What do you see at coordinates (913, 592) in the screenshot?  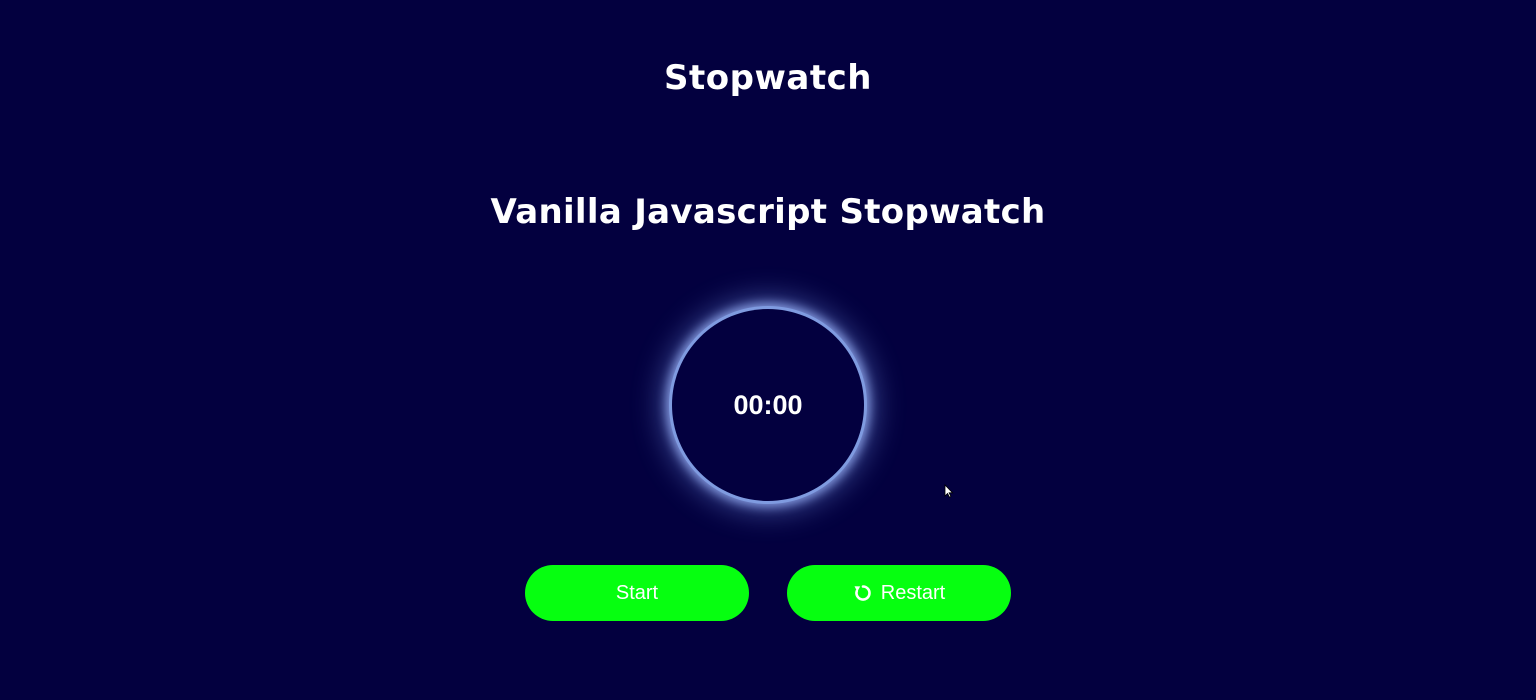 I see `restart-button-label: Restart` at bounding box center [913, 592].